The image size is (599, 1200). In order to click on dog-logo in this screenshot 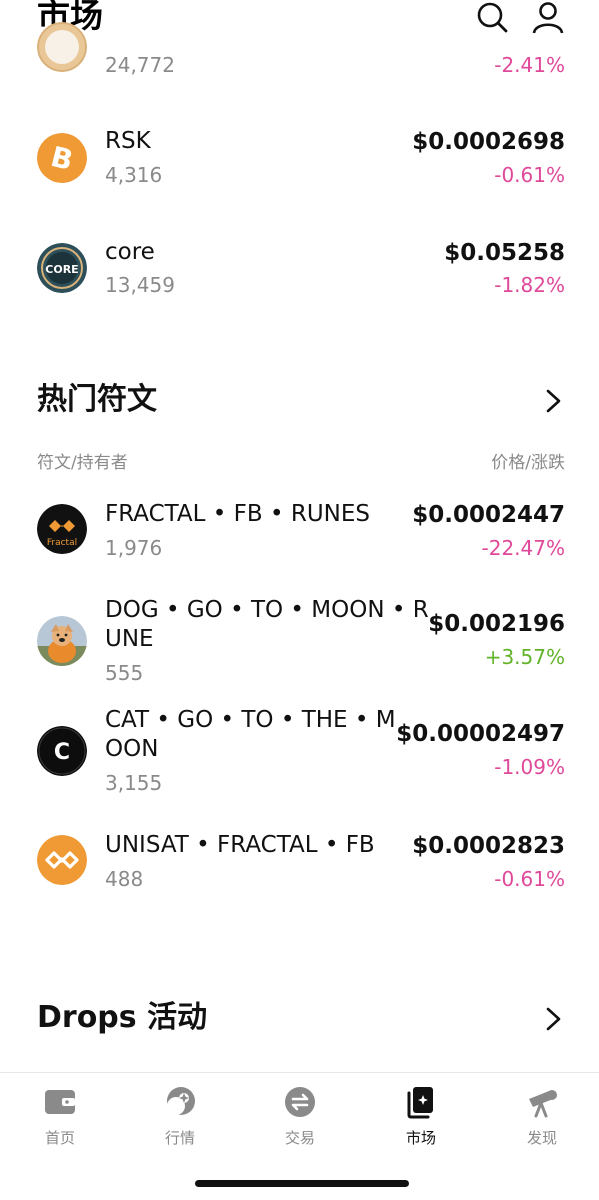, I will do `click(62, 641)`.